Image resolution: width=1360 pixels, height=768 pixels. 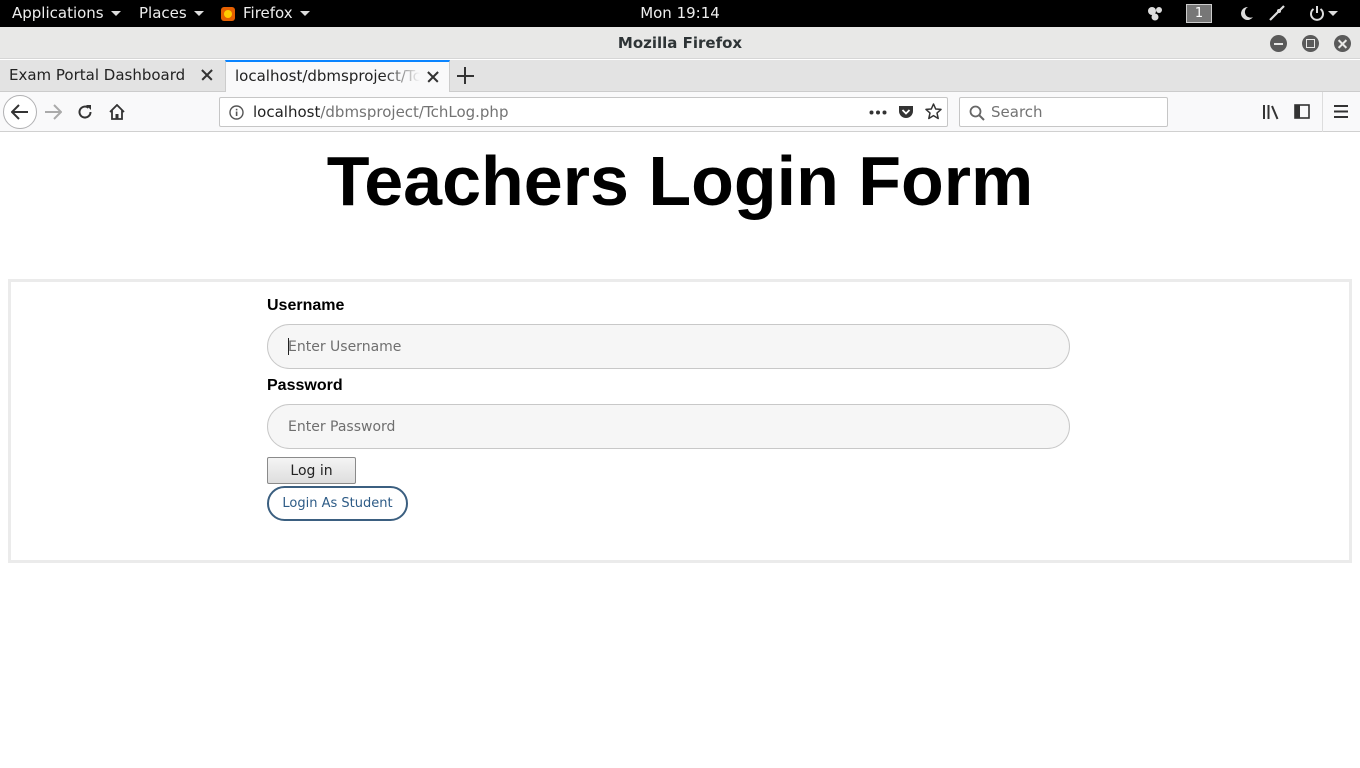 I want to click on applications-menu-label: Applications, so click(x=58, y=13).